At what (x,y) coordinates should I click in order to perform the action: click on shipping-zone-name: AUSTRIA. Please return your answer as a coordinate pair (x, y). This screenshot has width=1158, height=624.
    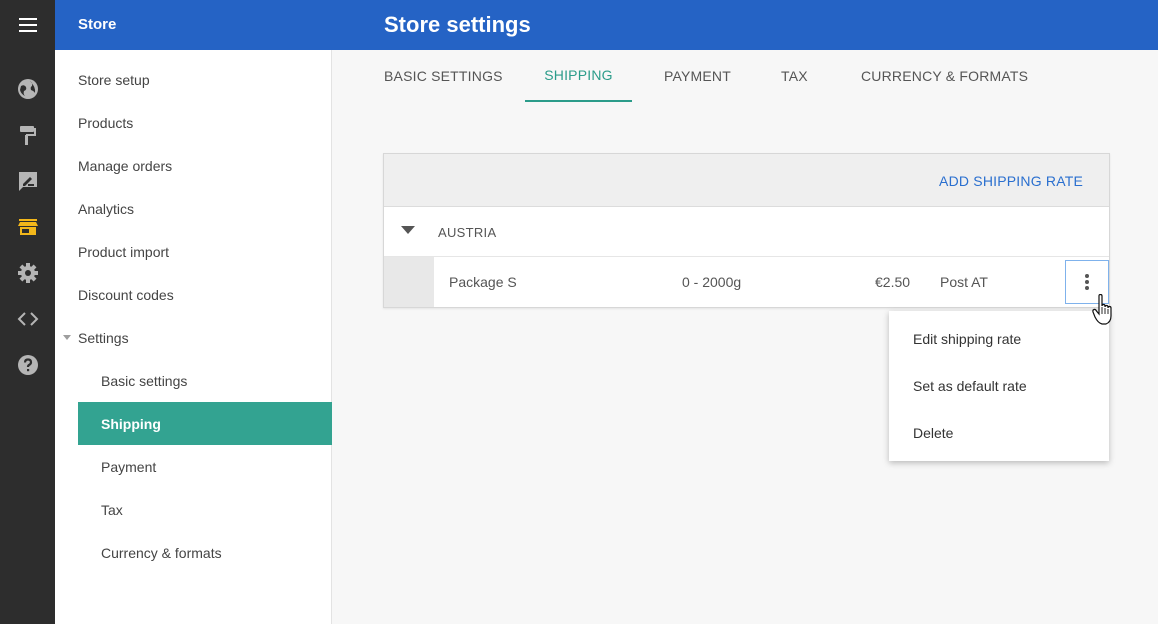
    Looking at the image, I should click on (467, 232).